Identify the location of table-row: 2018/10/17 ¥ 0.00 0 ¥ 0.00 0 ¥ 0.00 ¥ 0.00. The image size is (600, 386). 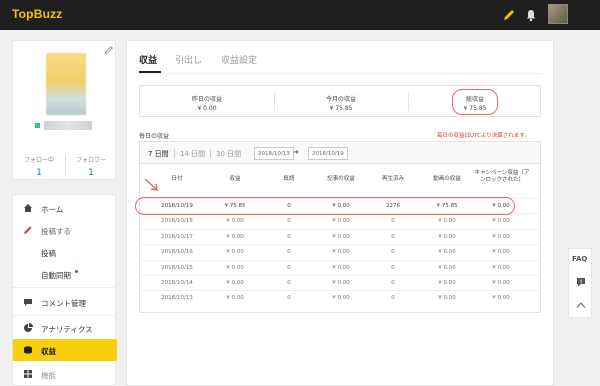
(340, 236).